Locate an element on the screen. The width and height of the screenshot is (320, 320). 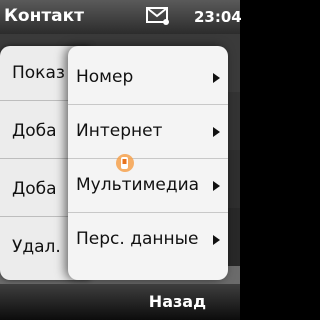
back-button: Назад is located at coordinates (177, 301).